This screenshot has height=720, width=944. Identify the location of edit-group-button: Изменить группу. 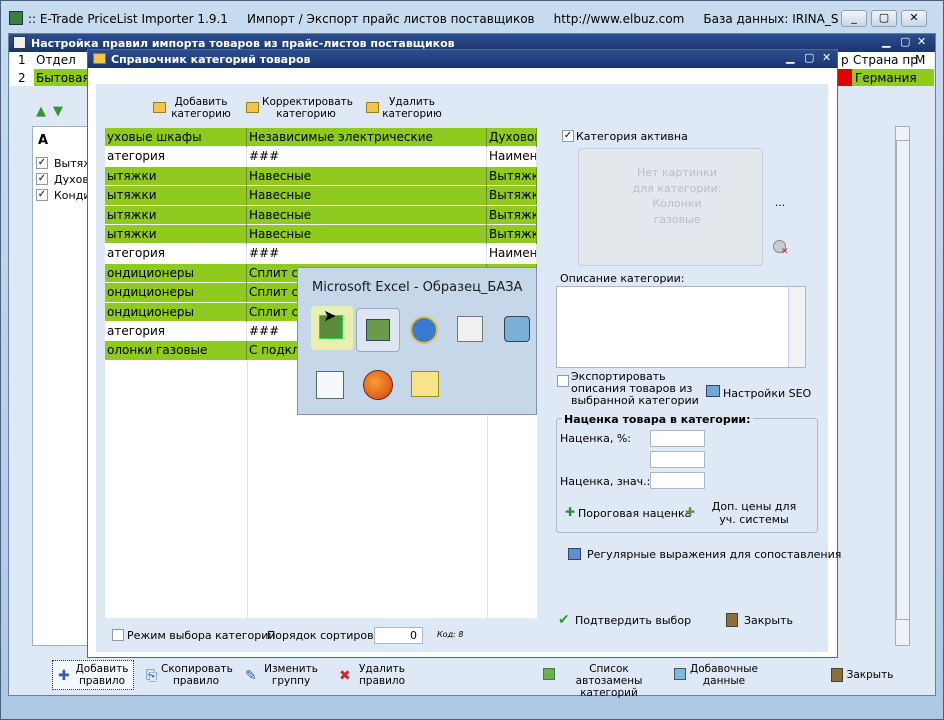
(291, 675).